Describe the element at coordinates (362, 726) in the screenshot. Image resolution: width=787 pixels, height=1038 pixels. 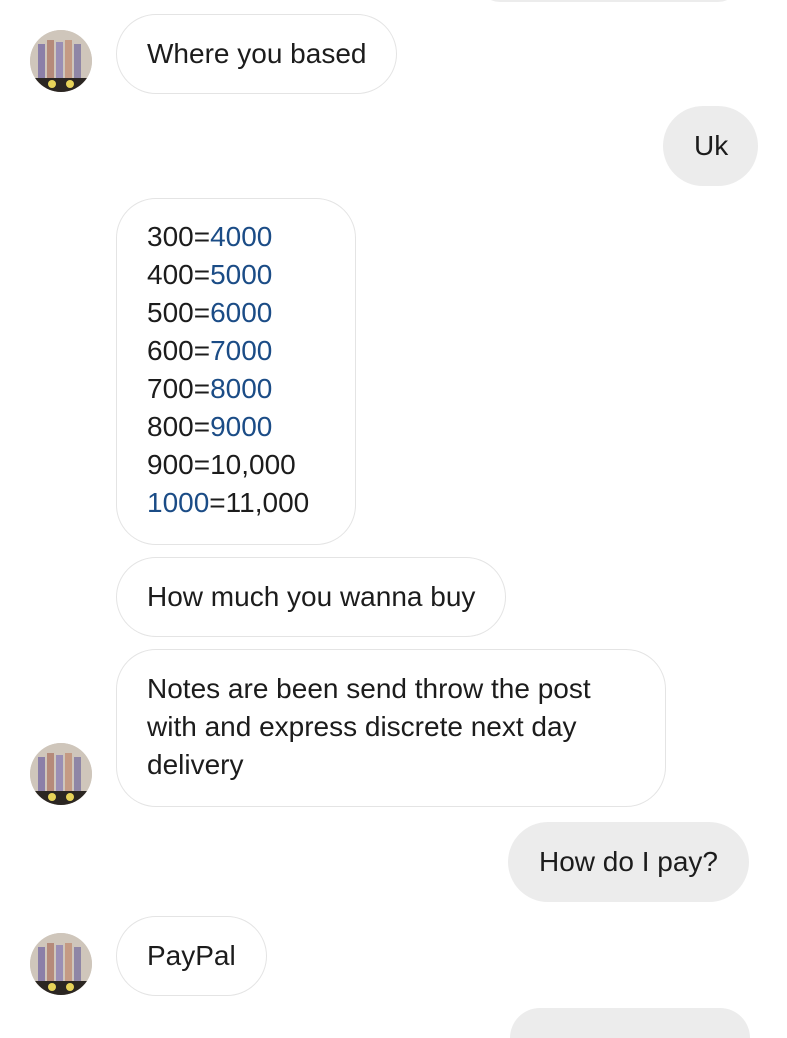
I see `message-text-line: with and express discrete next day` at that location.